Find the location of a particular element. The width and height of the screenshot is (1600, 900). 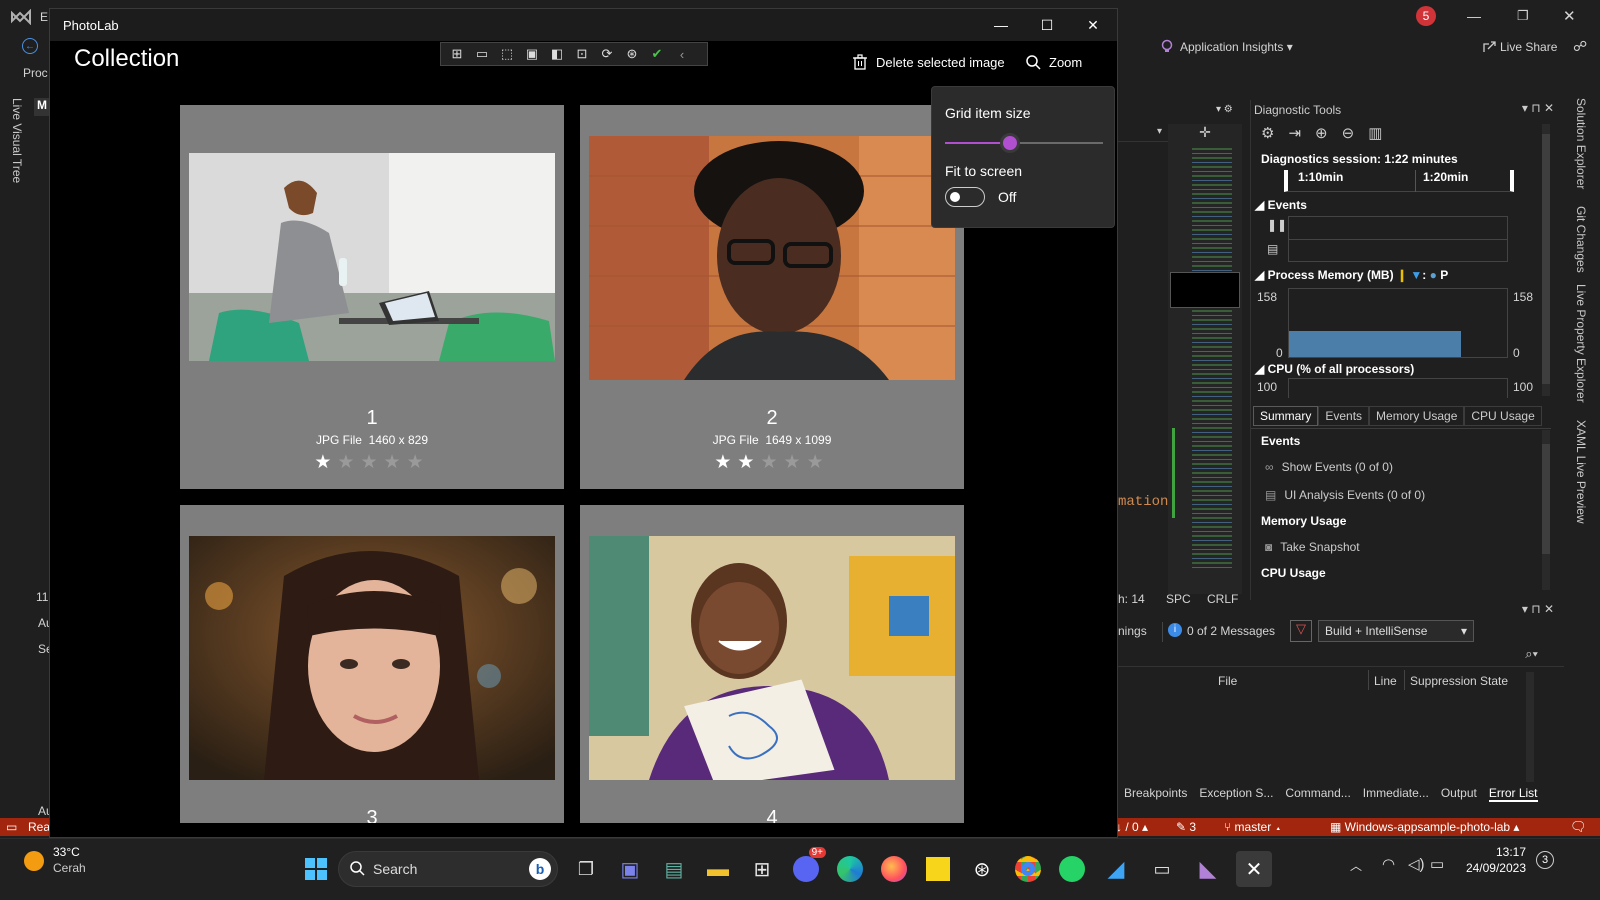

task-view-icon: ❐ is located at coordinates (586, 869).